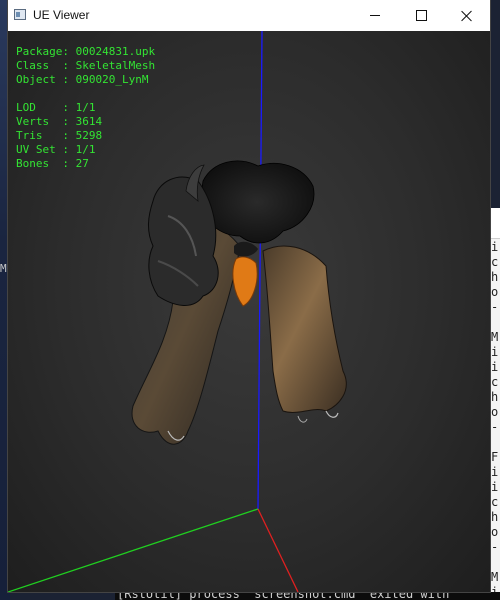  Describe the element at coordinates (20, 14) in the screenshot. I see `app-window-icon` at that location.